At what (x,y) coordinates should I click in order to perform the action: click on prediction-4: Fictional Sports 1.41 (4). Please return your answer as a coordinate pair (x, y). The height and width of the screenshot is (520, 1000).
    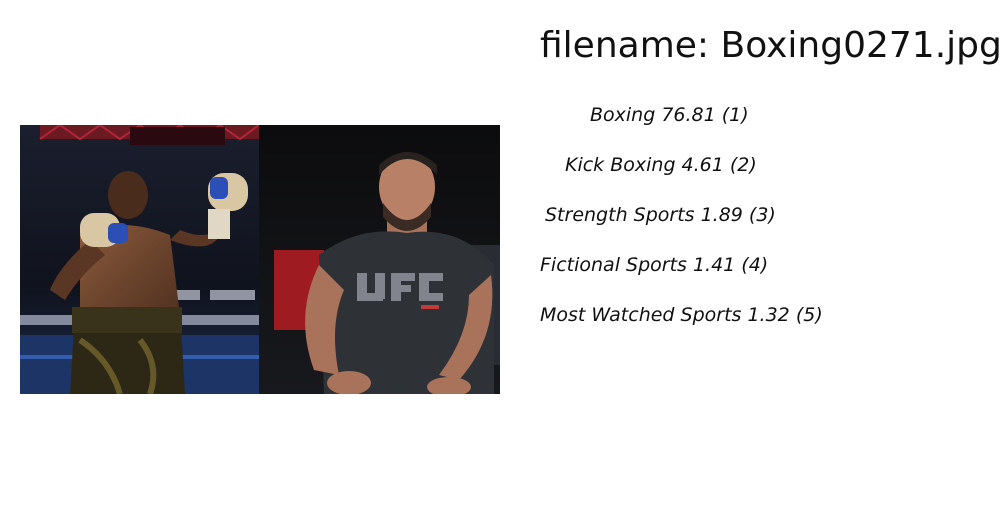
    Looking at the image, I should click on (654, 265).